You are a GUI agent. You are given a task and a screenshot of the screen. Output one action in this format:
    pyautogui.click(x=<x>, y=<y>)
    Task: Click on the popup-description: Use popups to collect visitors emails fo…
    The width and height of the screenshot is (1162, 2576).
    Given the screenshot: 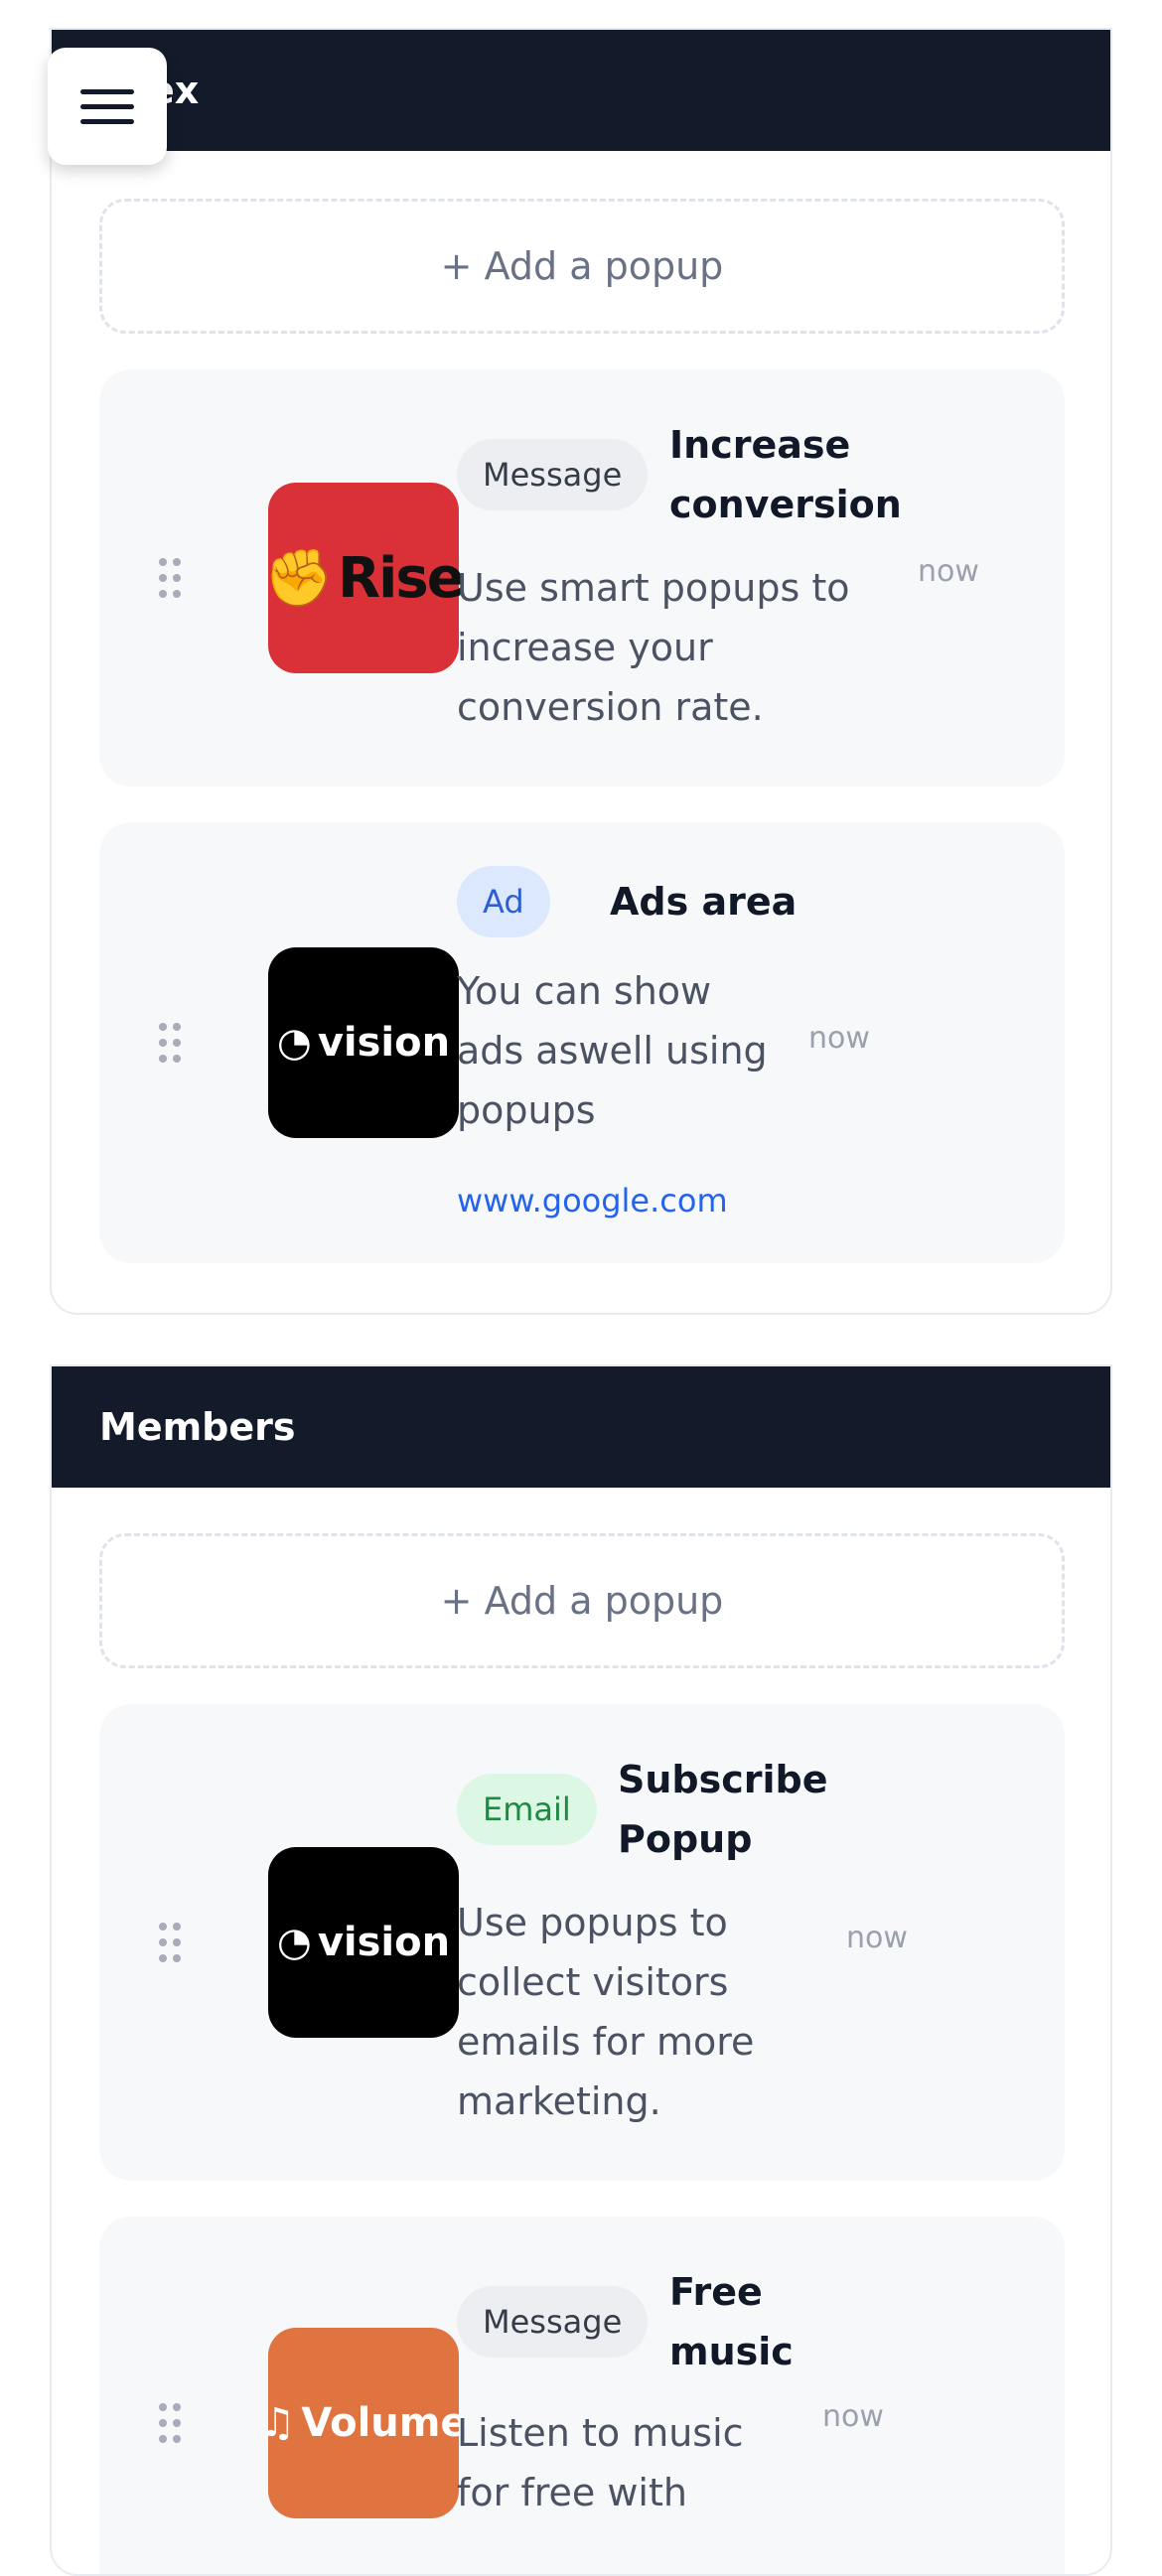 What is the action you would take?
    pyautogui.click(x=606, y=2012)
    